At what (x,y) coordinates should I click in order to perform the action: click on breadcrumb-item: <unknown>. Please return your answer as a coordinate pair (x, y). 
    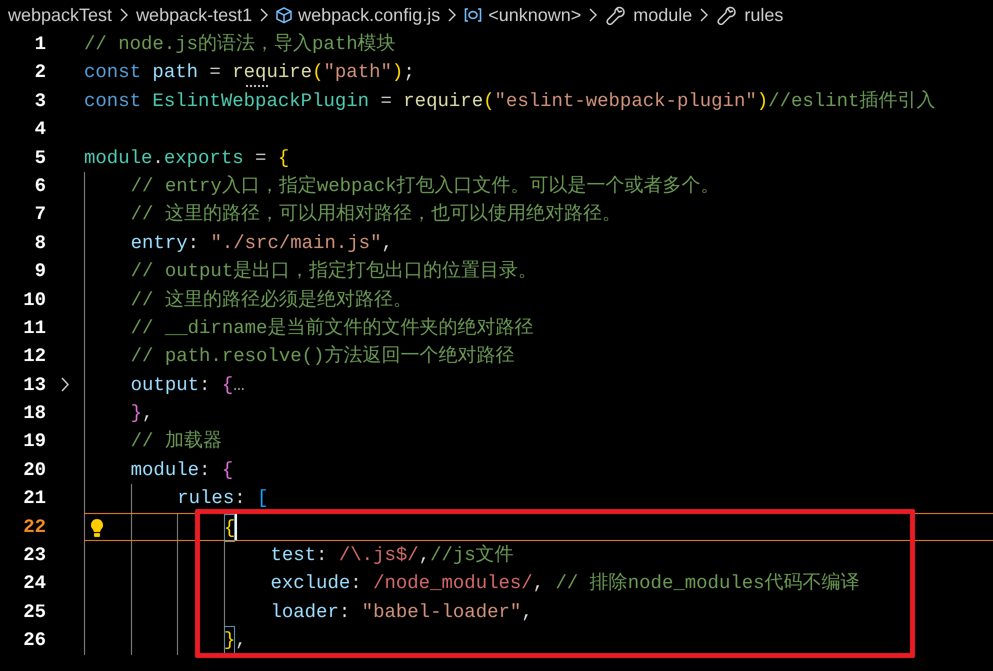
    Looking at the image, I should click on (523, 15).